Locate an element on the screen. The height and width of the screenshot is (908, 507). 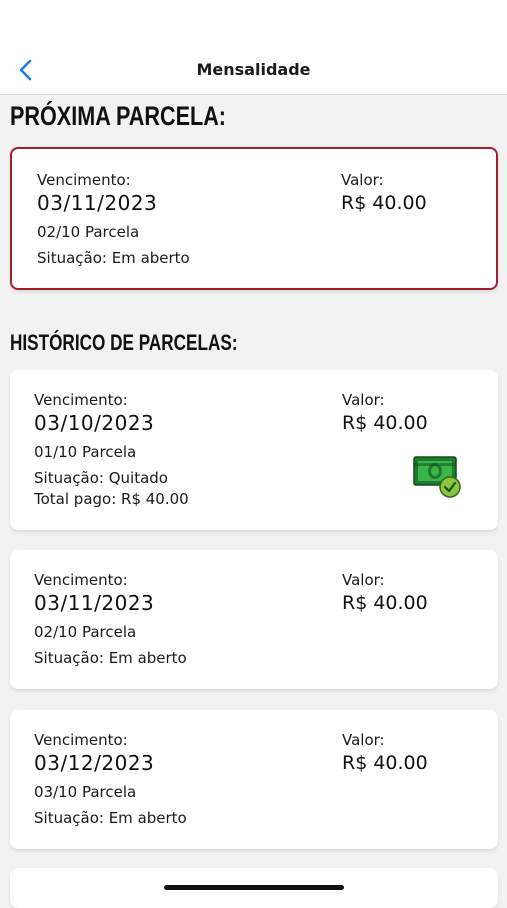
installment-number: 03/10 Parcela is located at coordinates (85, 792).